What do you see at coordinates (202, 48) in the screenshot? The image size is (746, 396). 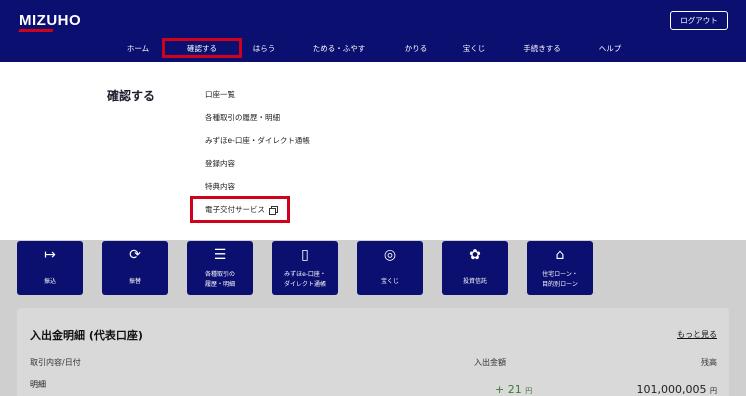 I see `nav-confirm: 確認する` at bounding box center [202, 48].